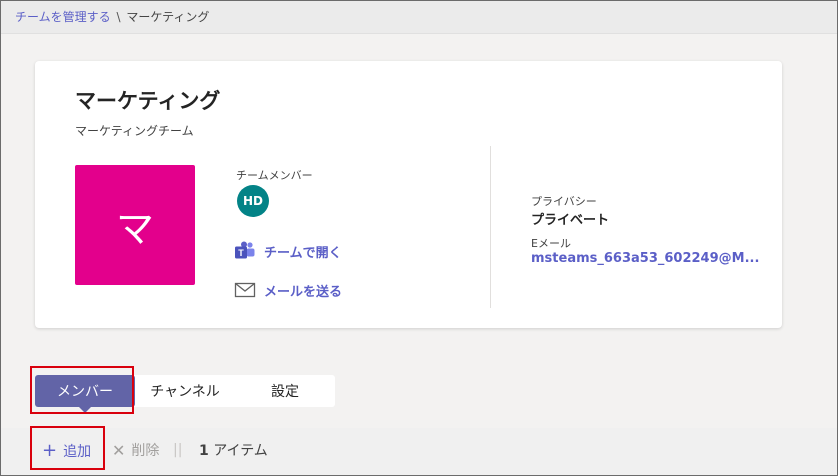 The image size is (838, 476). What do you see at coordinates (63, 17) in the screenshot?
I see `breadcrumb-manage-teams-link: チームを管理する` at bounding box center [63, 17].